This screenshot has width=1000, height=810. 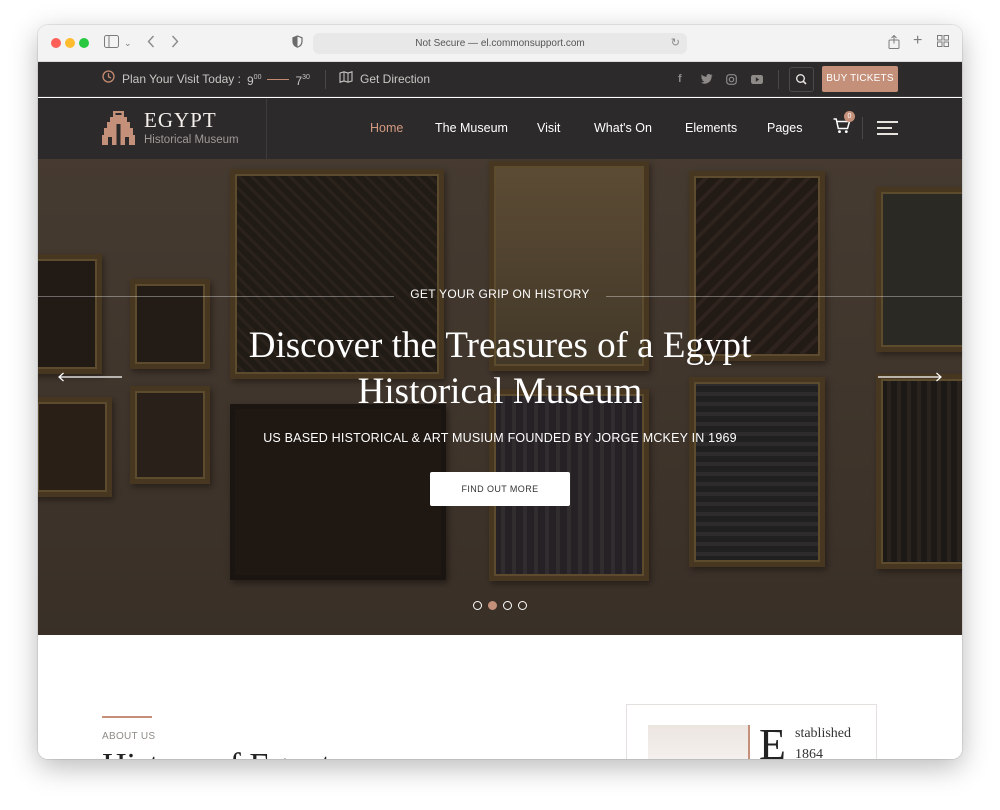 I want to click on back-icon, so click(x=151, y=43).